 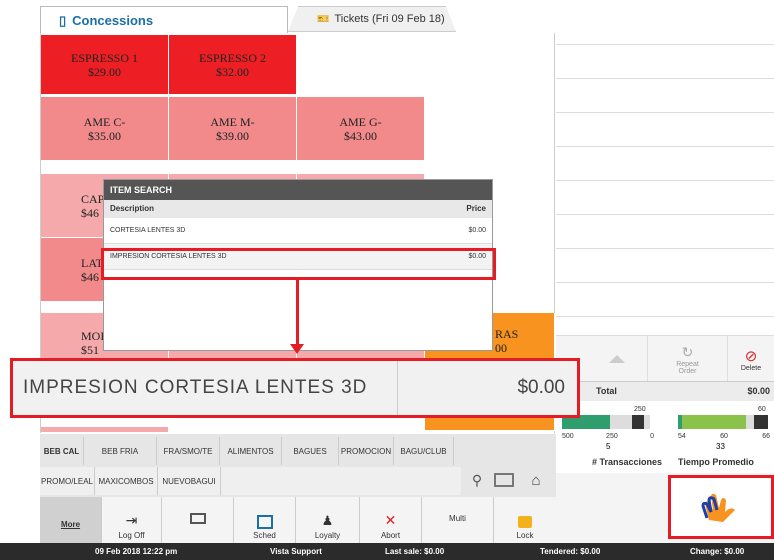 I want to click on avg-time-scale: 54 60 66, so click(x=724, y=436).